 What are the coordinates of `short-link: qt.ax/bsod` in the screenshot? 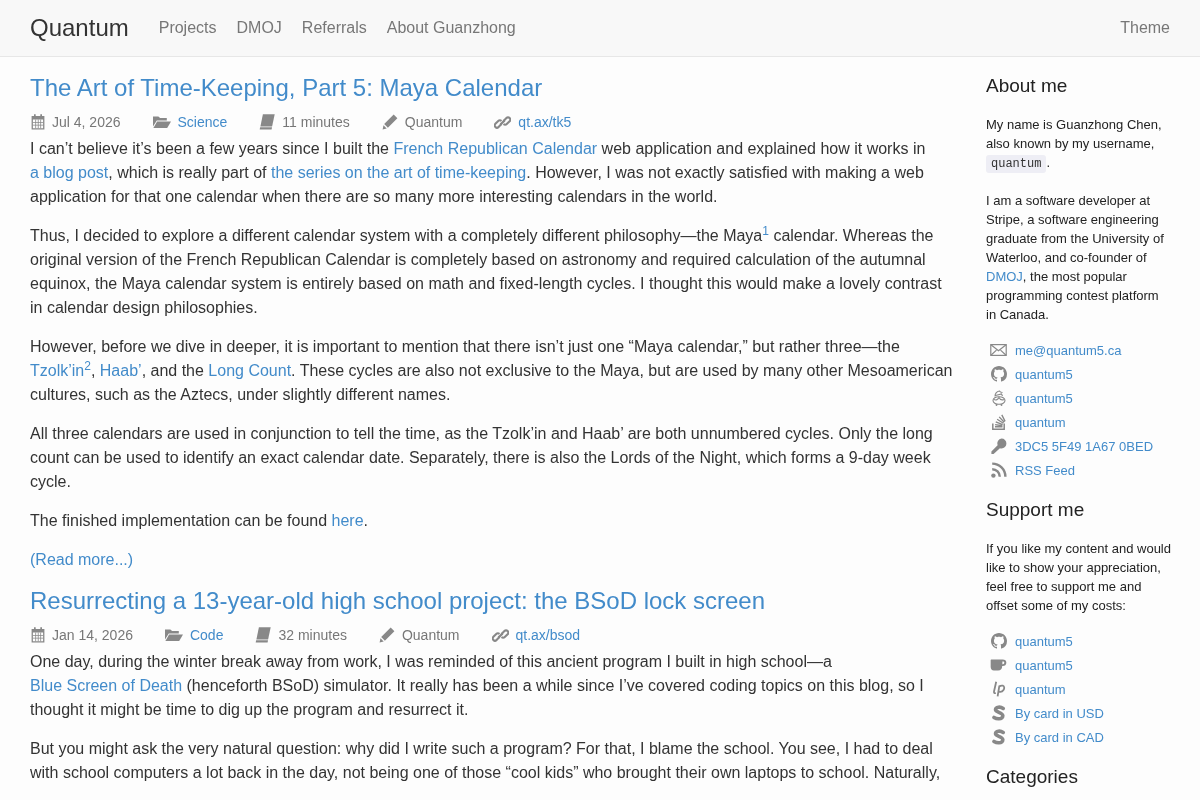 It's located at (548, 635).